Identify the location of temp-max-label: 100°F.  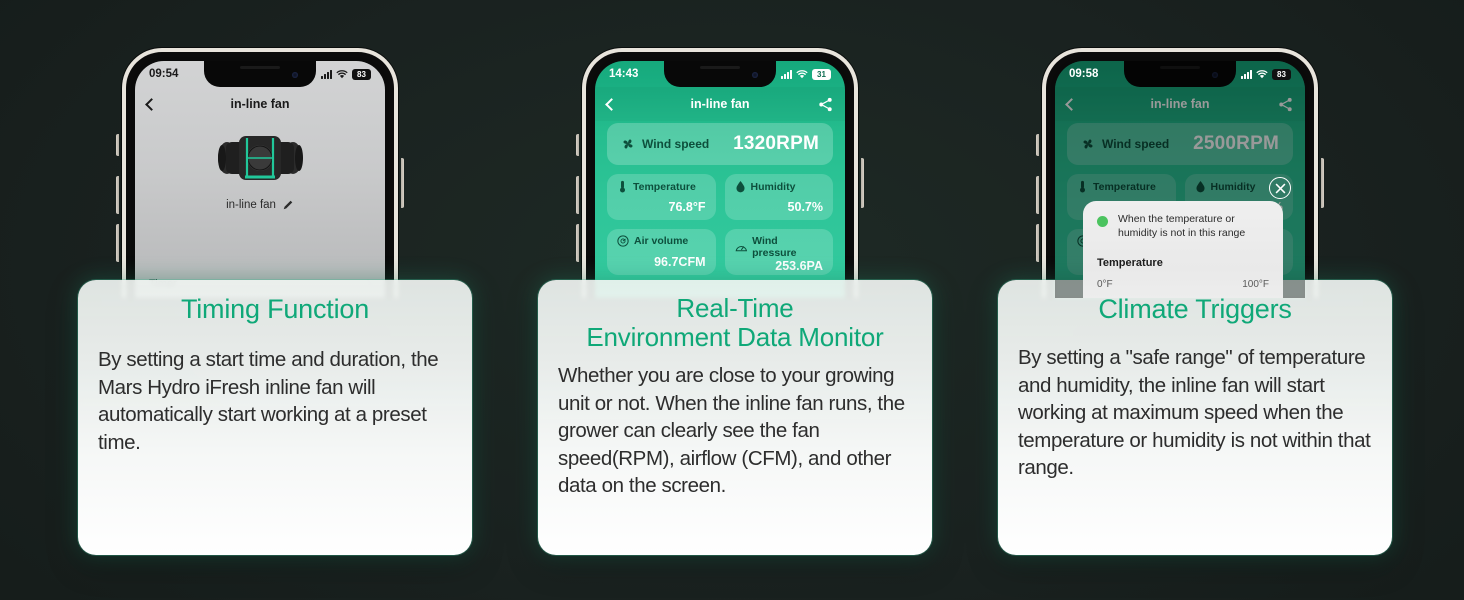
(1255, 284).